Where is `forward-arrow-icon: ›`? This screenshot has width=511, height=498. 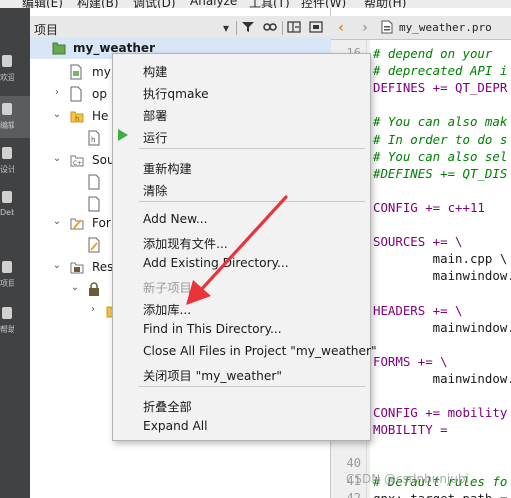 forward-arrow-icon: › is located at coordinates (365, 28).